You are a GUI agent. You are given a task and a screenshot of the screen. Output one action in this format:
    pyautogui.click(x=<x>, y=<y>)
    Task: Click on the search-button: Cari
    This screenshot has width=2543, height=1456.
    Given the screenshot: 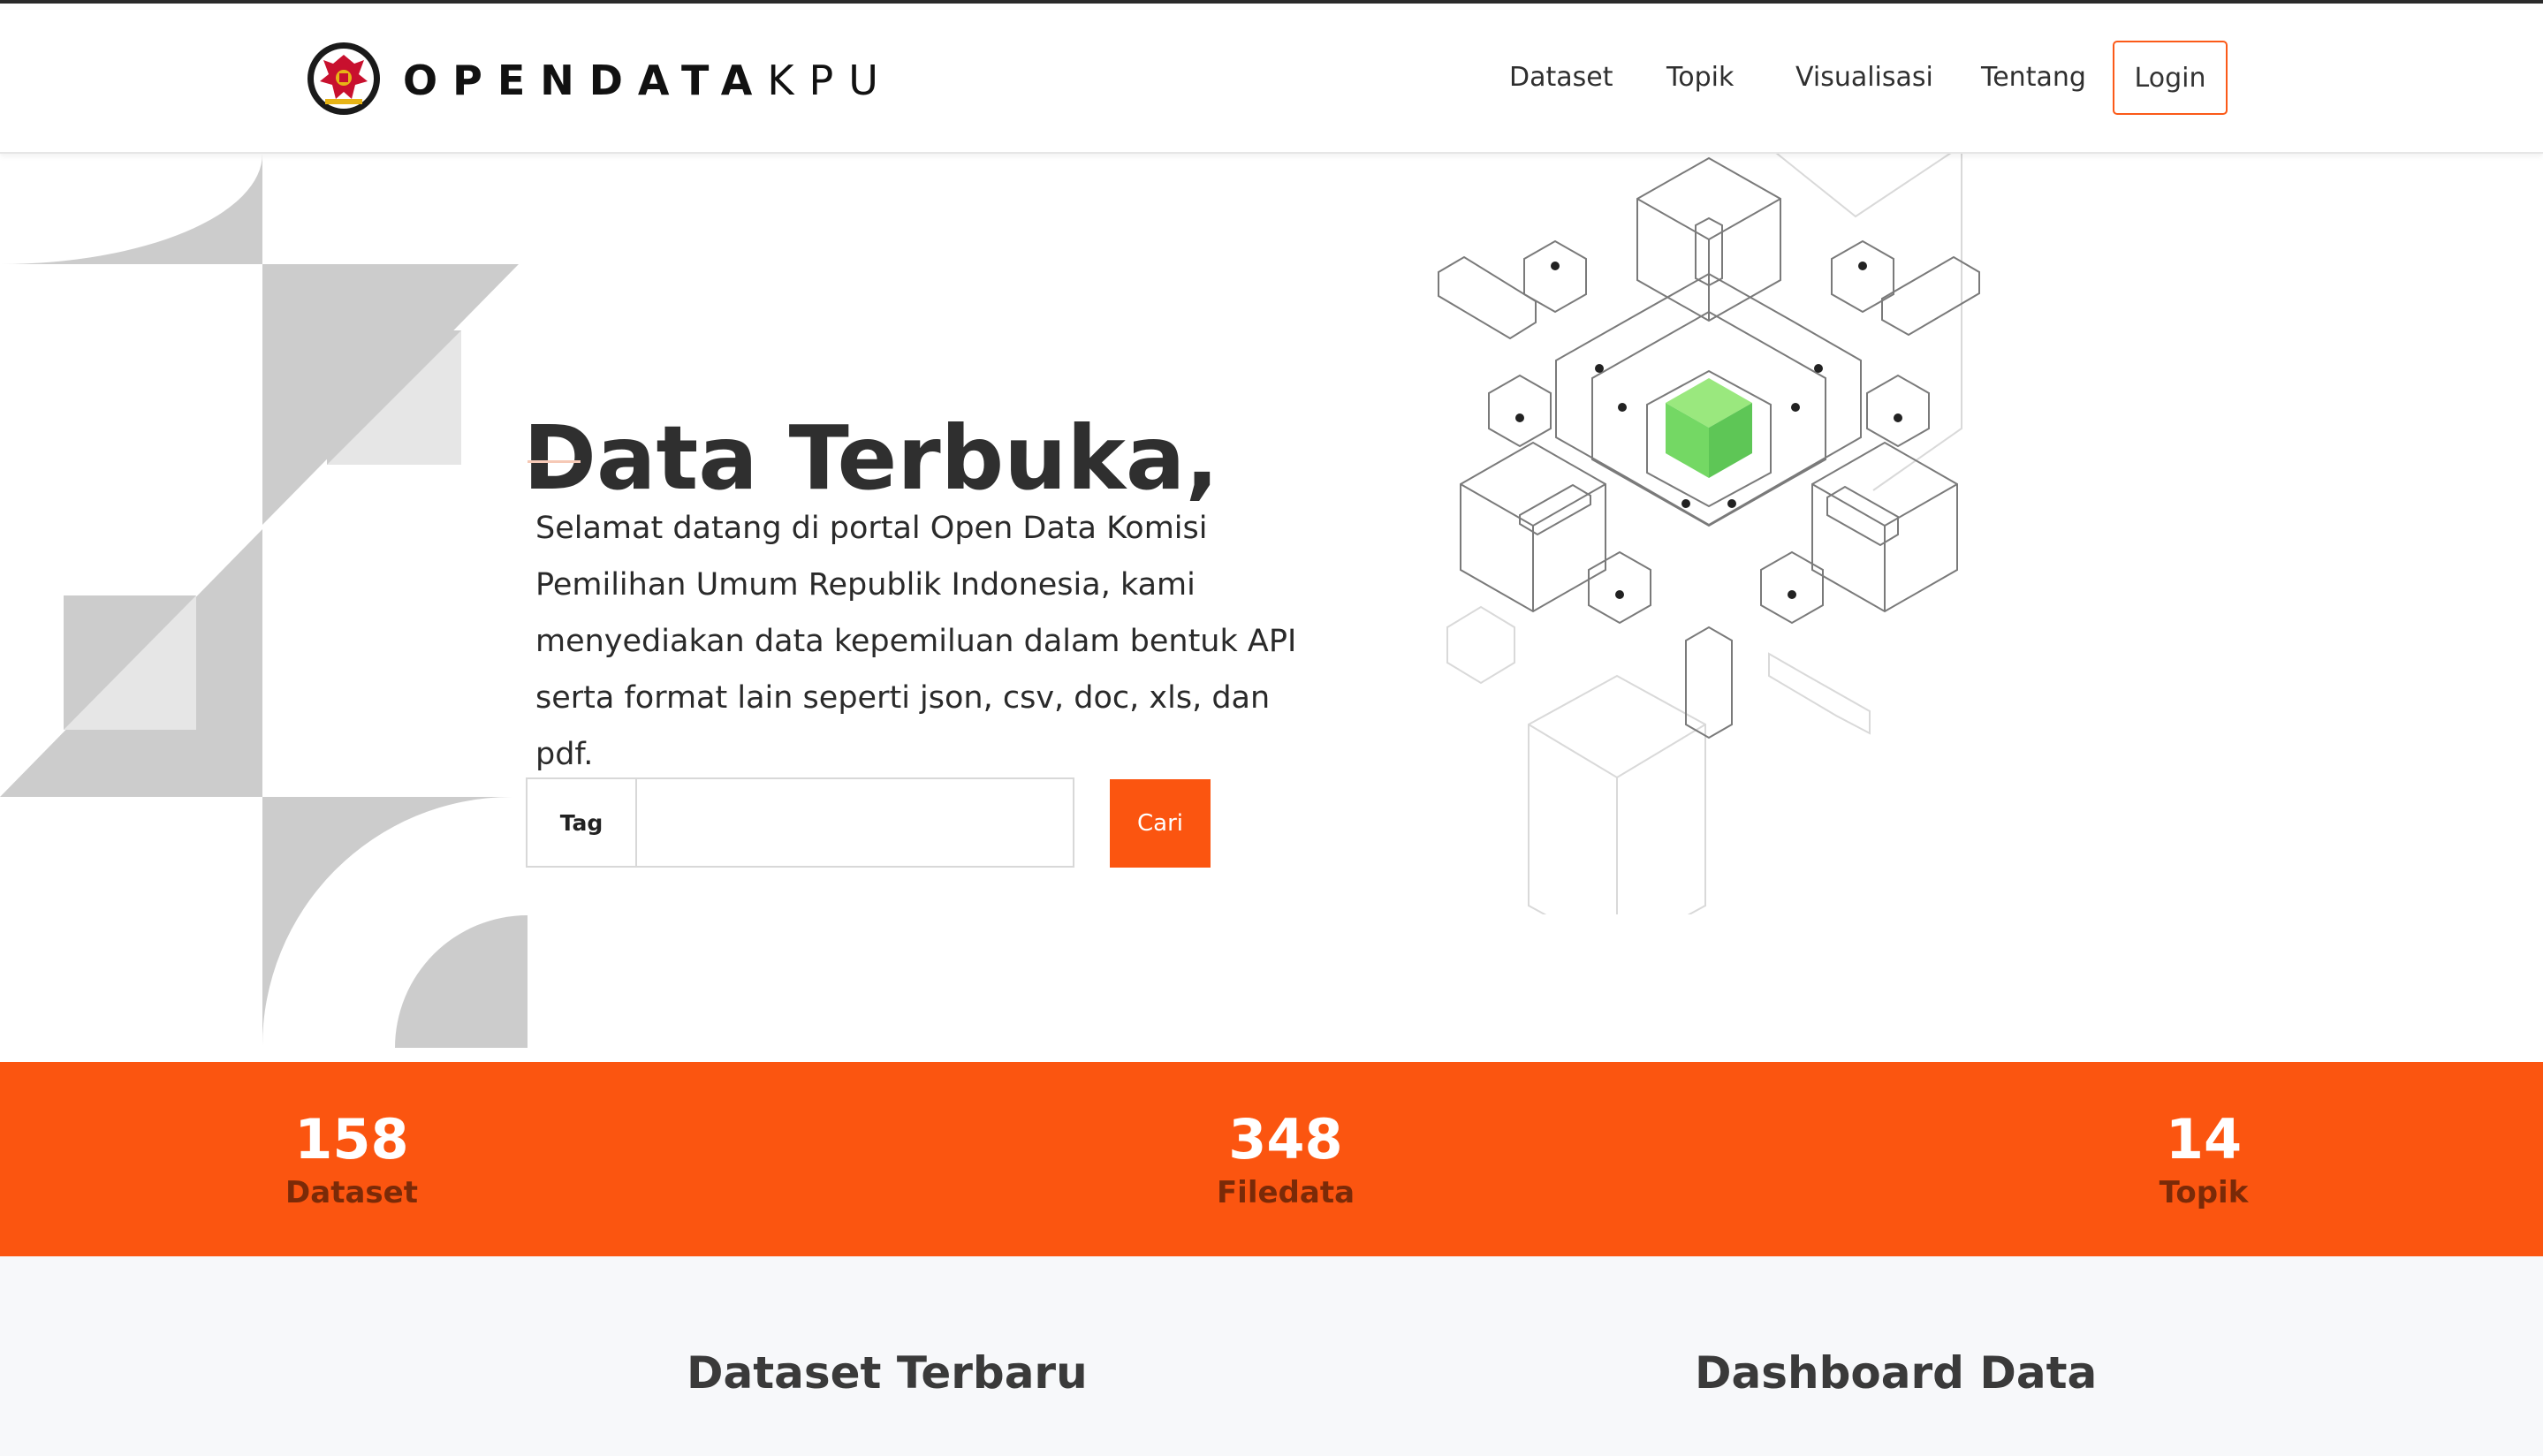 What is the action you would take?
    pyautogui.click(x=1160, y=823)
    